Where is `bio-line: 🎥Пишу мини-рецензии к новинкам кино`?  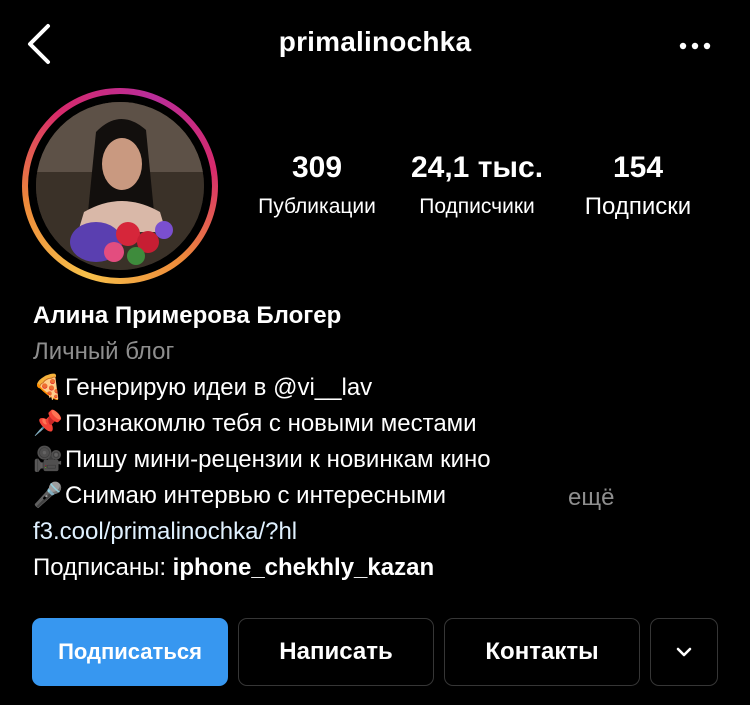
bio-line: 🎥Пишу мини-рецензии к новинкам кино is located at coordinates (262, 460).